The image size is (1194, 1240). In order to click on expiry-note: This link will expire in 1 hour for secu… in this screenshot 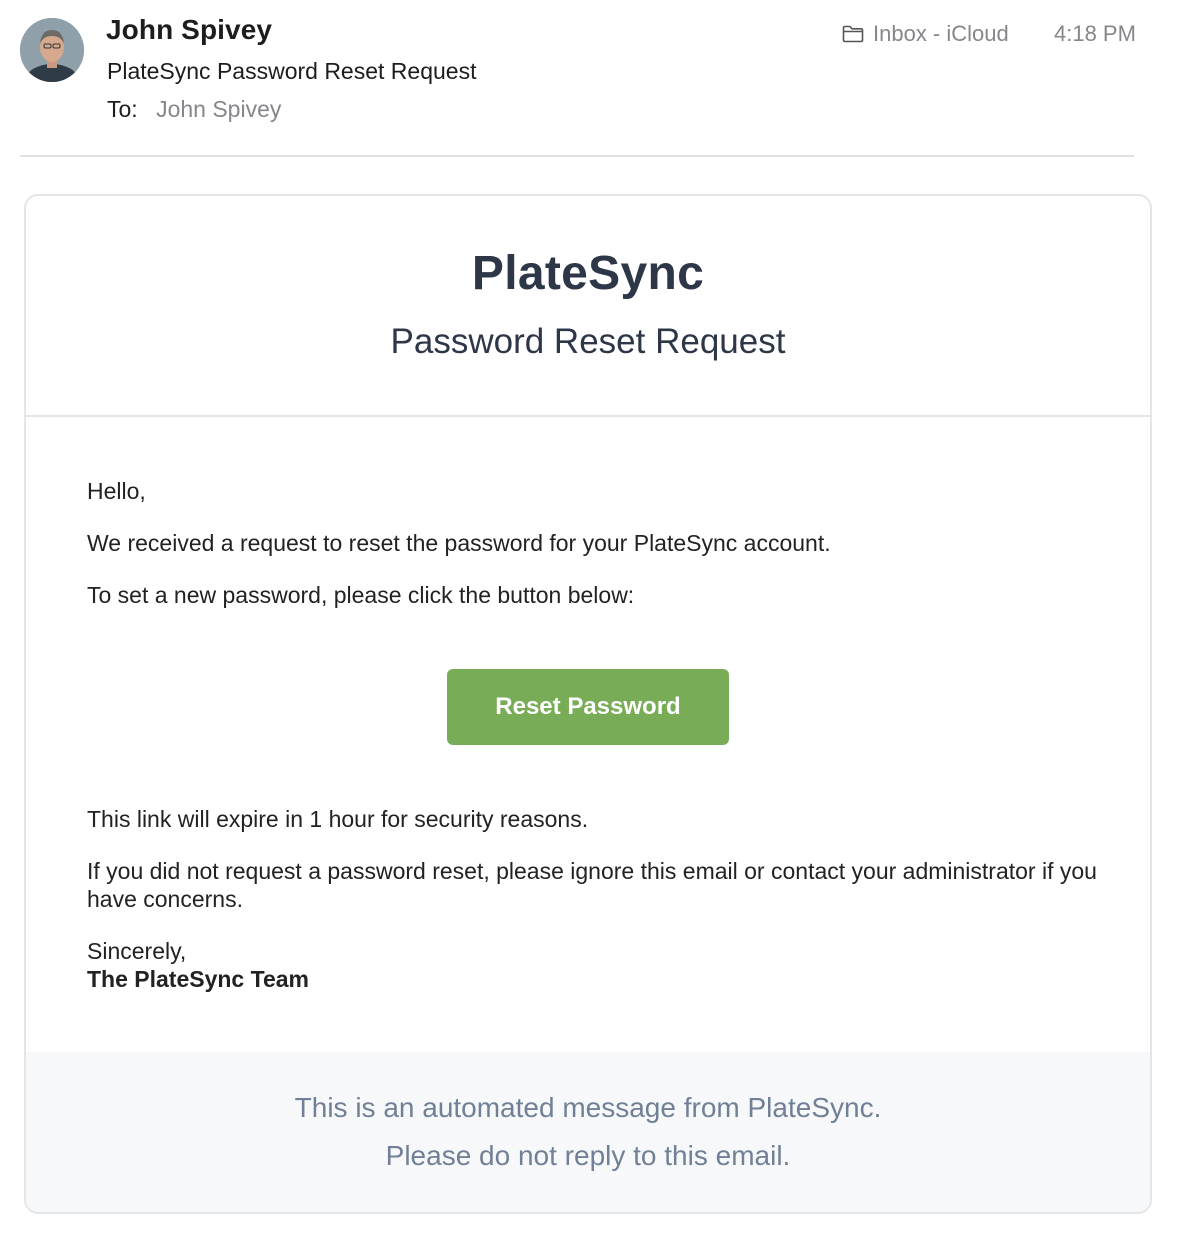, I will do `click(338, 819)`.